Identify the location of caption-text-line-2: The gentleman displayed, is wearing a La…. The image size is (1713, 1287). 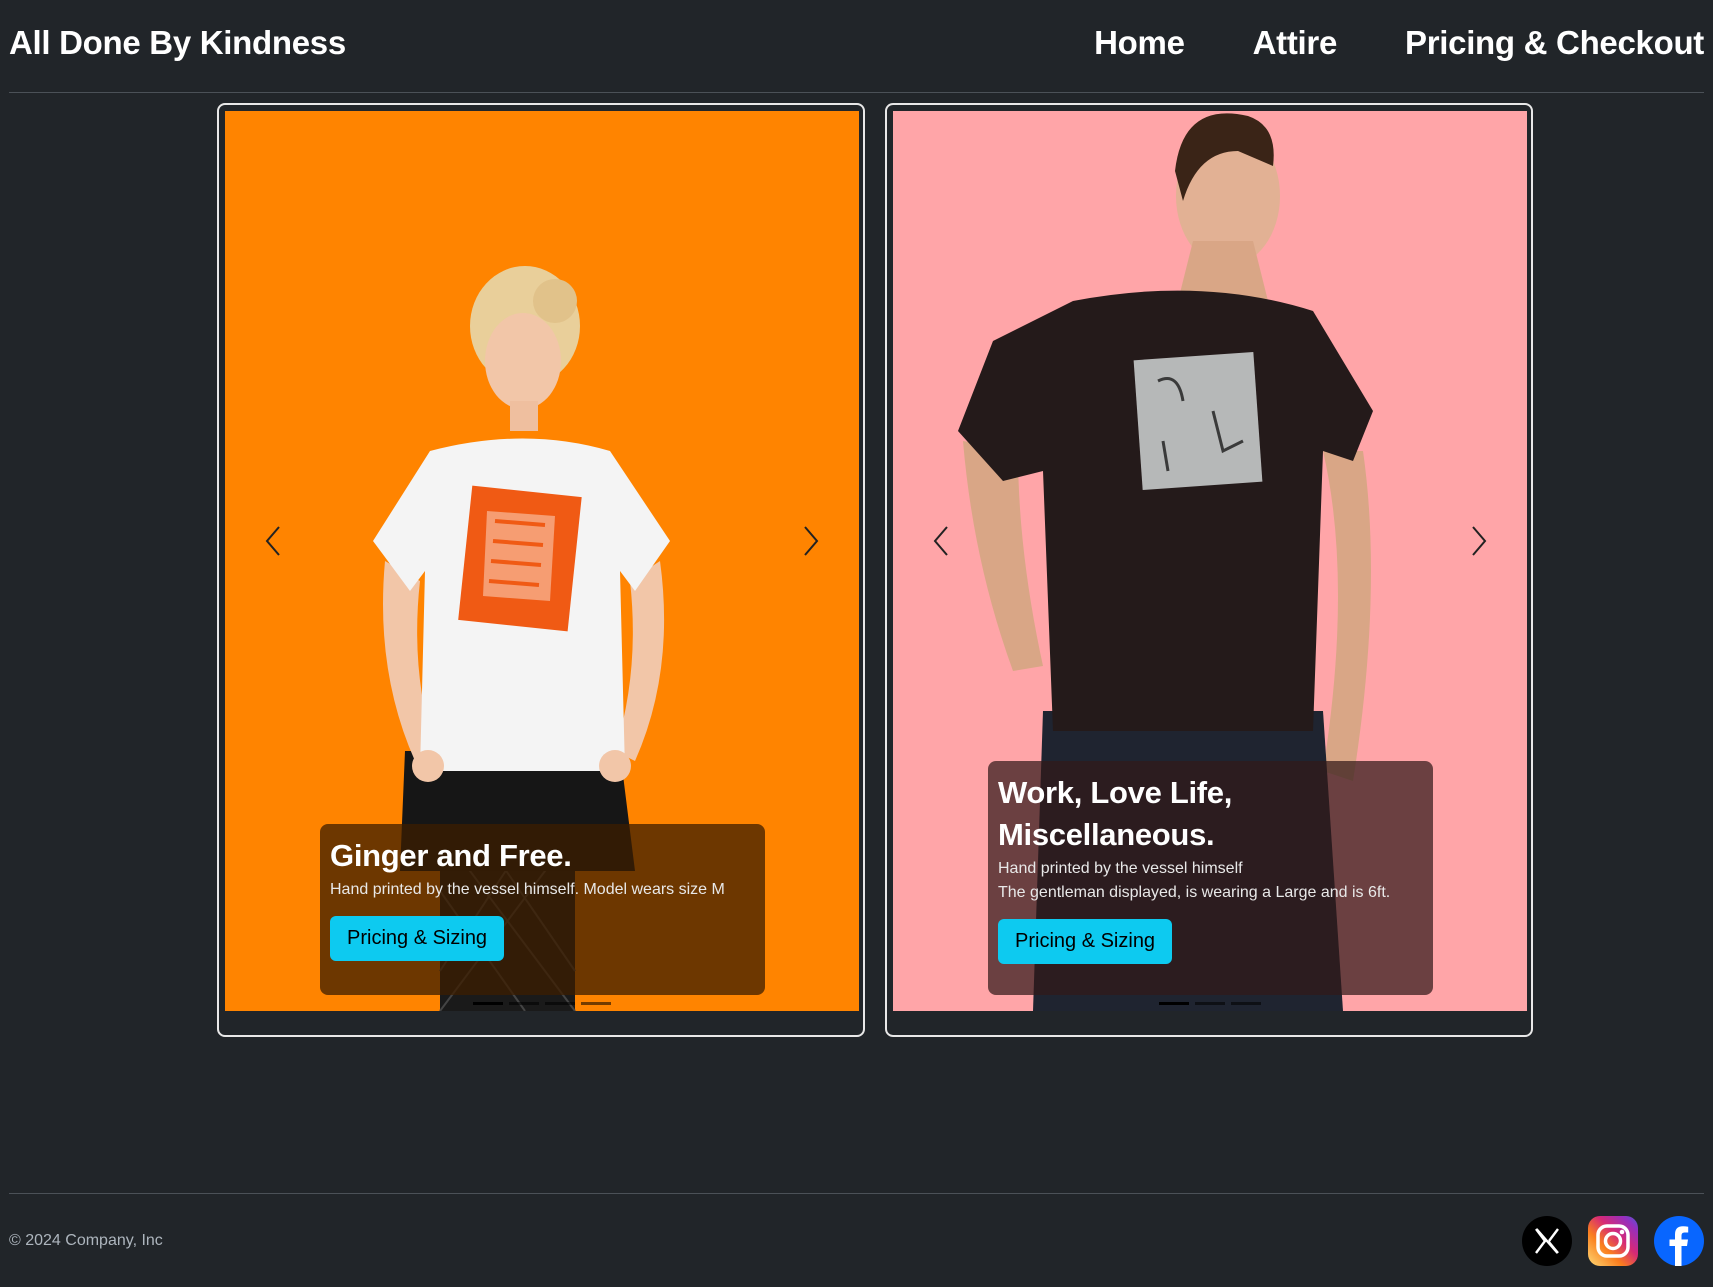
(1194, 892).